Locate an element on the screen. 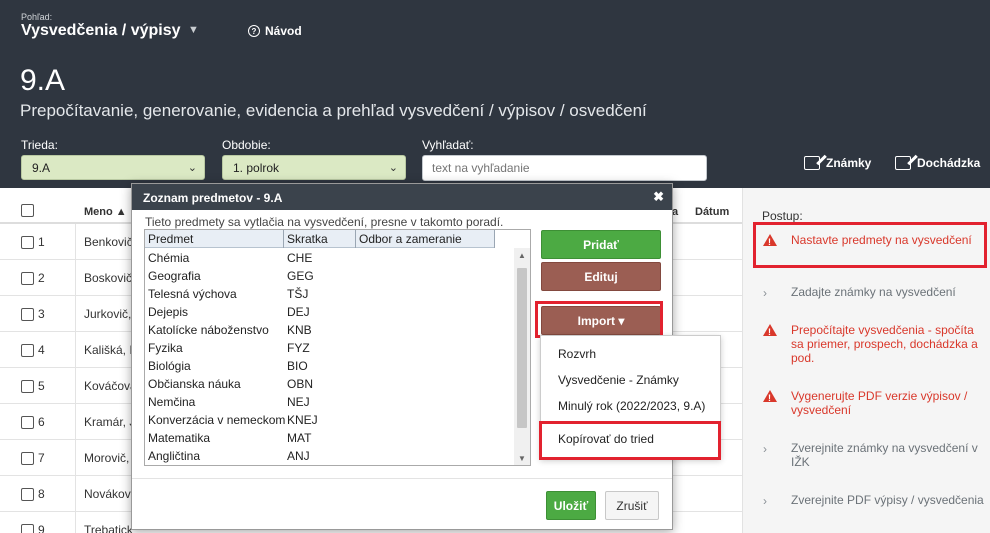 The height and width of the screenshot is (533, 990). row-number: 2 is located at coordinates (41, 278).